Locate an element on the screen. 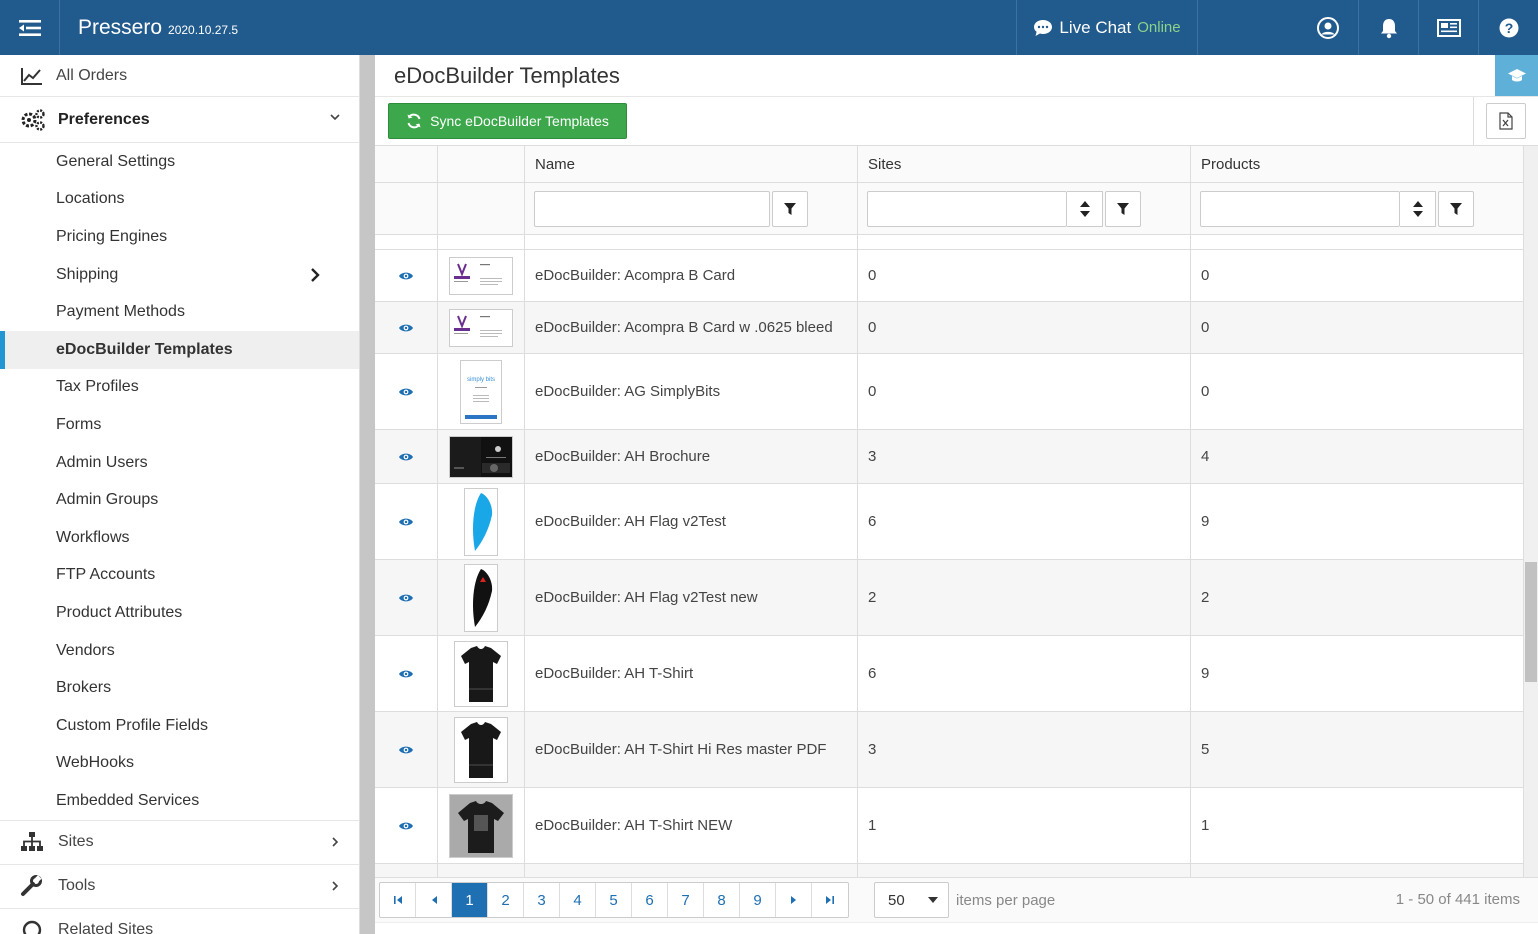 This screenshot has height=934, width=1538. name-filter-input is located at coordinates (652, 209).